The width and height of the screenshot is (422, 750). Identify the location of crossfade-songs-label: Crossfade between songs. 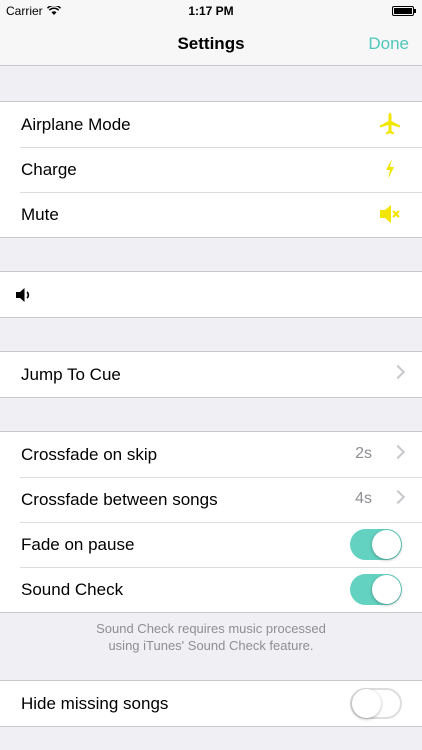
(119, 499).